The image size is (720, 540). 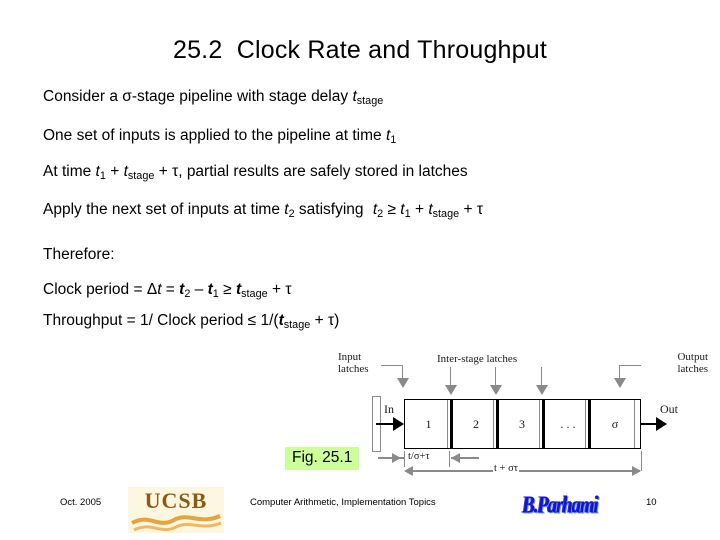 I want to click on page-title: 25.2 Clock Rate and Throughput, so click(x=360, y=50).